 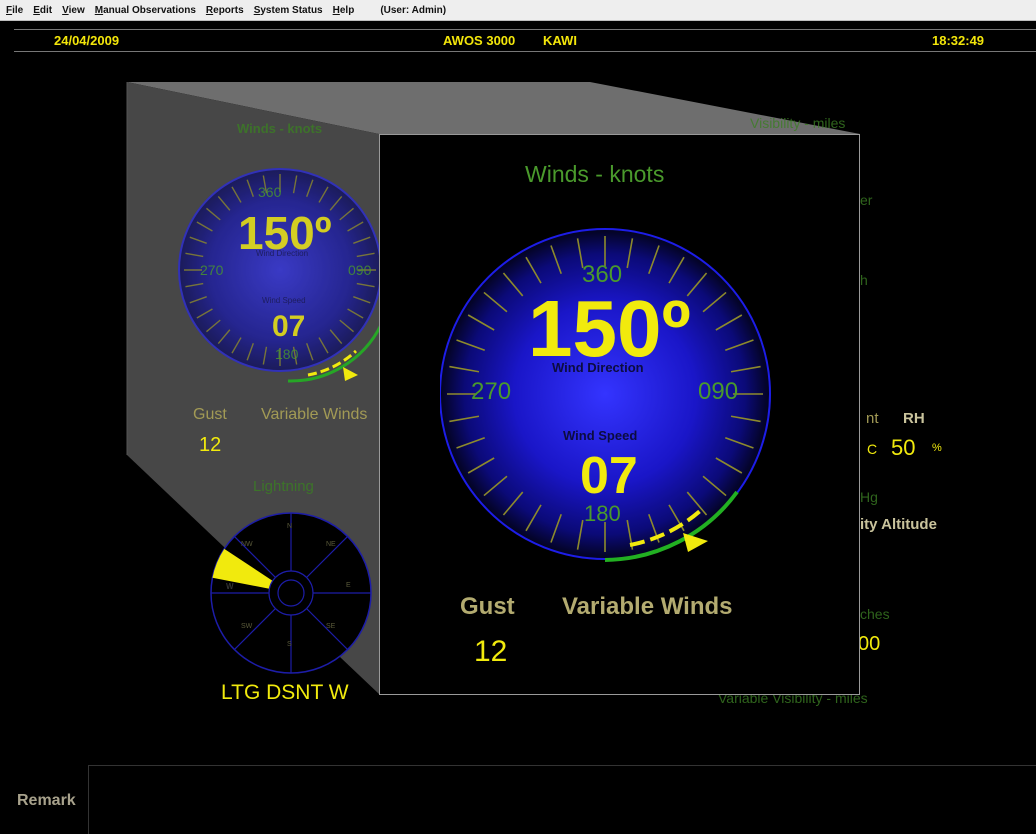 I want to click on lightning-sector-s: S, so click(x=289, y=644).